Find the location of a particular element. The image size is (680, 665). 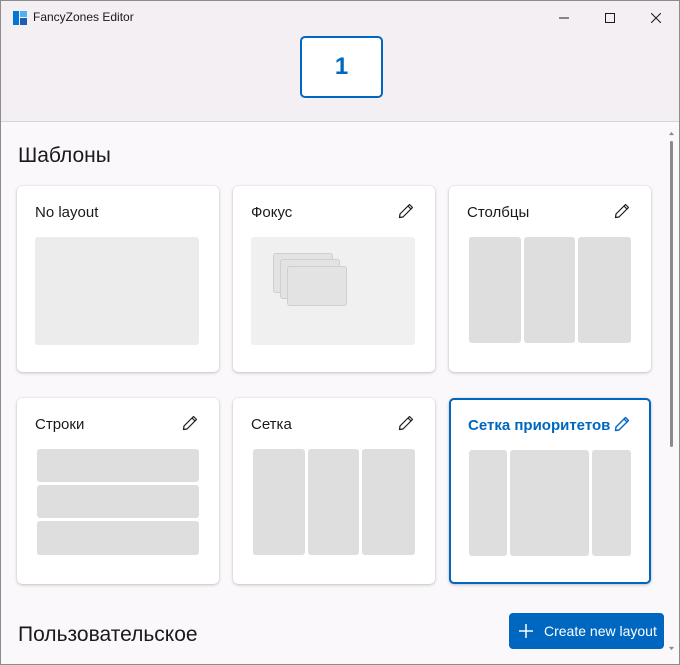

maximize-button is located at coordinates (610, 18).